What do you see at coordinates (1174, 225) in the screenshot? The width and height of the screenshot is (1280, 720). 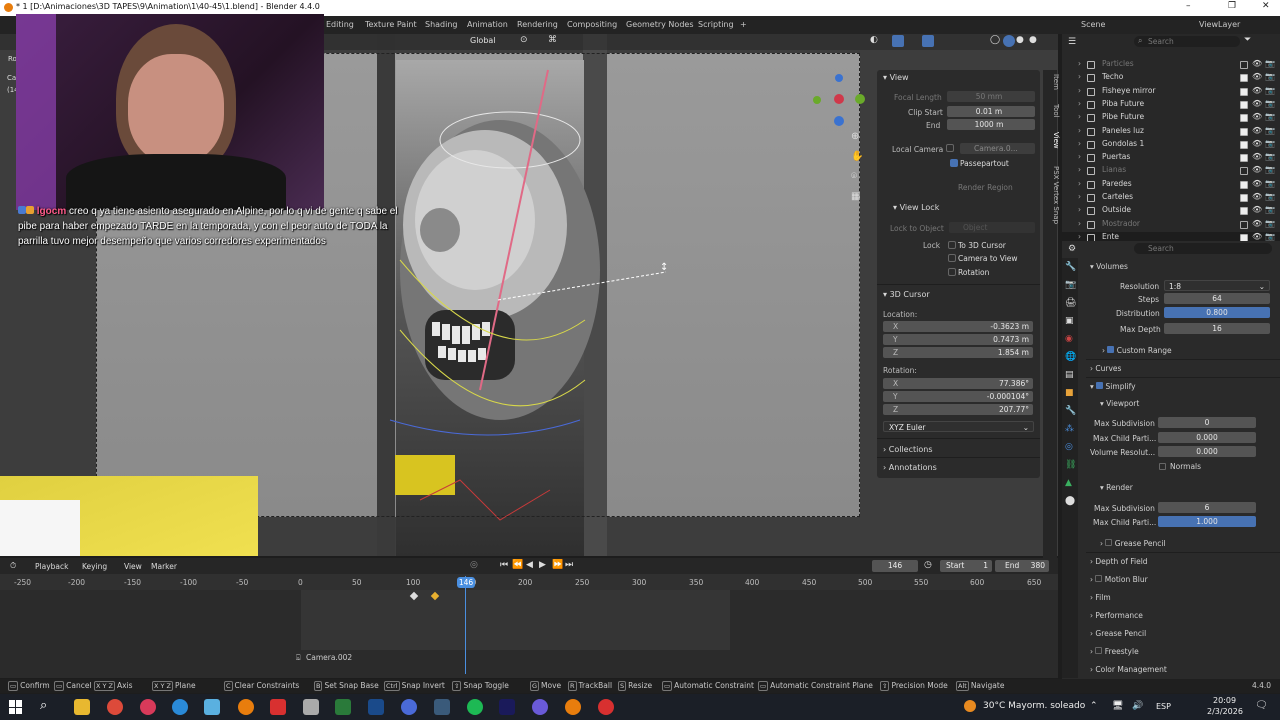 I see `outliner-row: › Mostrador 👁 📷` at bounding box center [1174, 225].